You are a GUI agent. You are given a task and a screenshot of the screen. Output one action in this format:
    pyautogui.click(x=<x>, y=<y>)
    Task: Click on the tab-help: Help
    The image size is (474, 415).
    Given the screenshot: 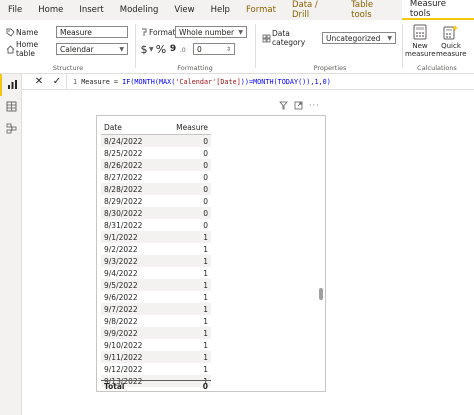 What is the action you would take?
    pyautogui.click(x=220, y=10)
    